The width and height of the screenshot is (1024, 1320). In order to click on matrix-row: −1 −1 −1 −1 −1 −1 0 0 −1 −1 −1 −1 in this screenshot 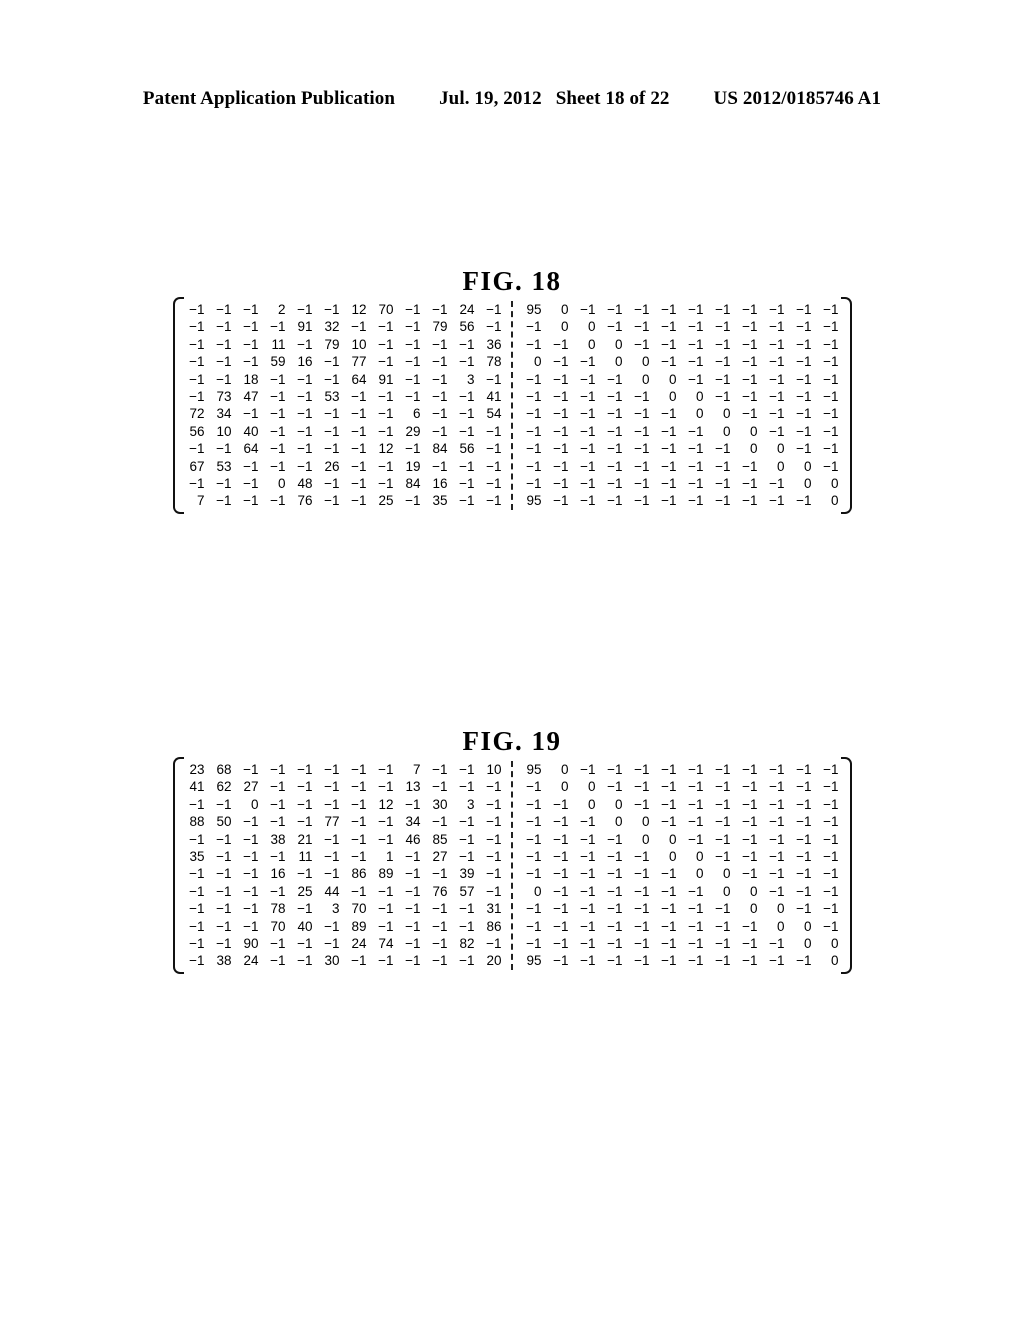, I will do `click(681, 873)`.